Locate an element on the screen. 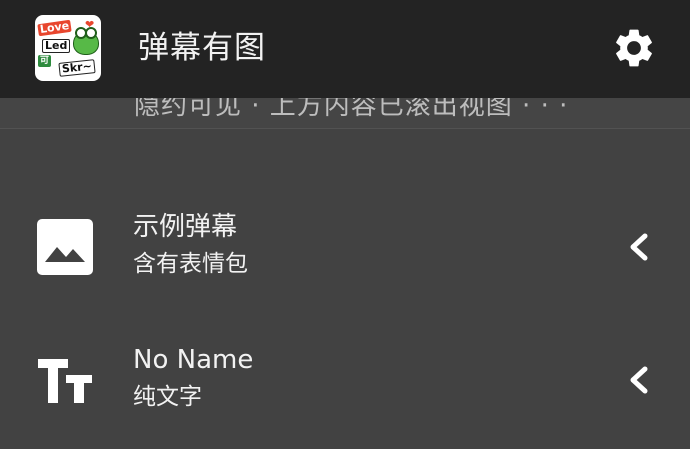  scrolled-item-remnant: 隐约可见 · 上方内容已滚出视图 · · · is located at coordinates (345, 113).